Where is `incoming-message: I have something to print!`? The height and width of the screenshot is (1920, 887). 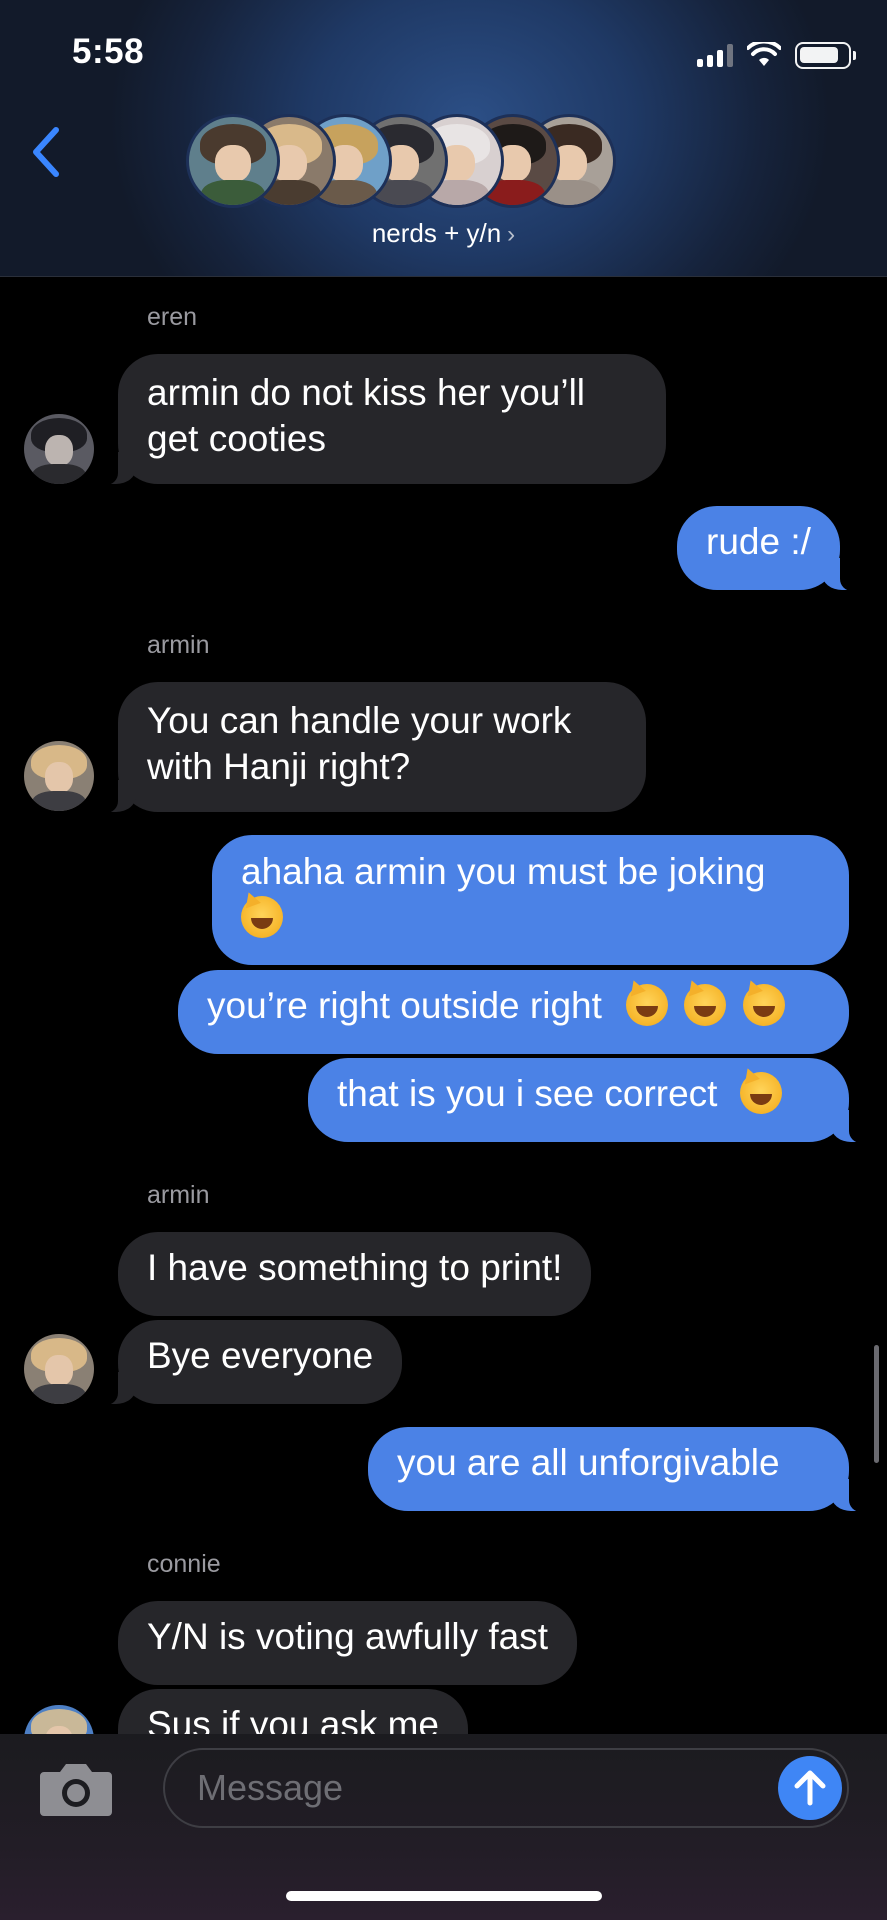
incoming-message: I have something to print! is located at coordinates (355, 1274).